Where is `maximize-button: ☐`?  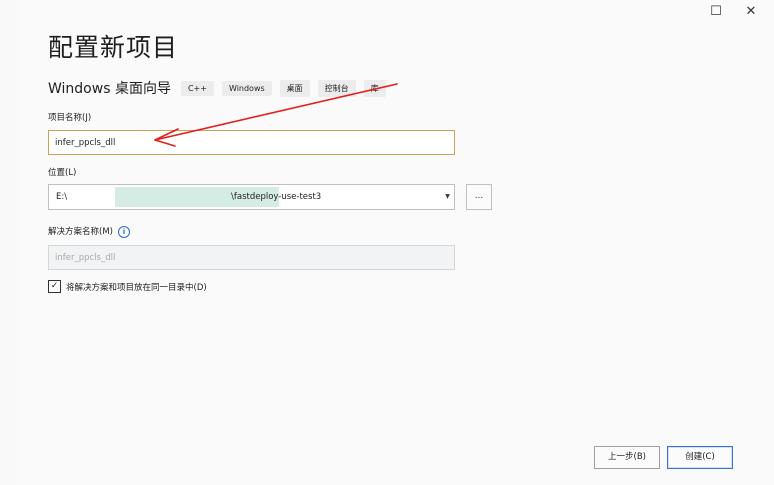
maximize-button: ☐ is located at coordinates (716, 12).